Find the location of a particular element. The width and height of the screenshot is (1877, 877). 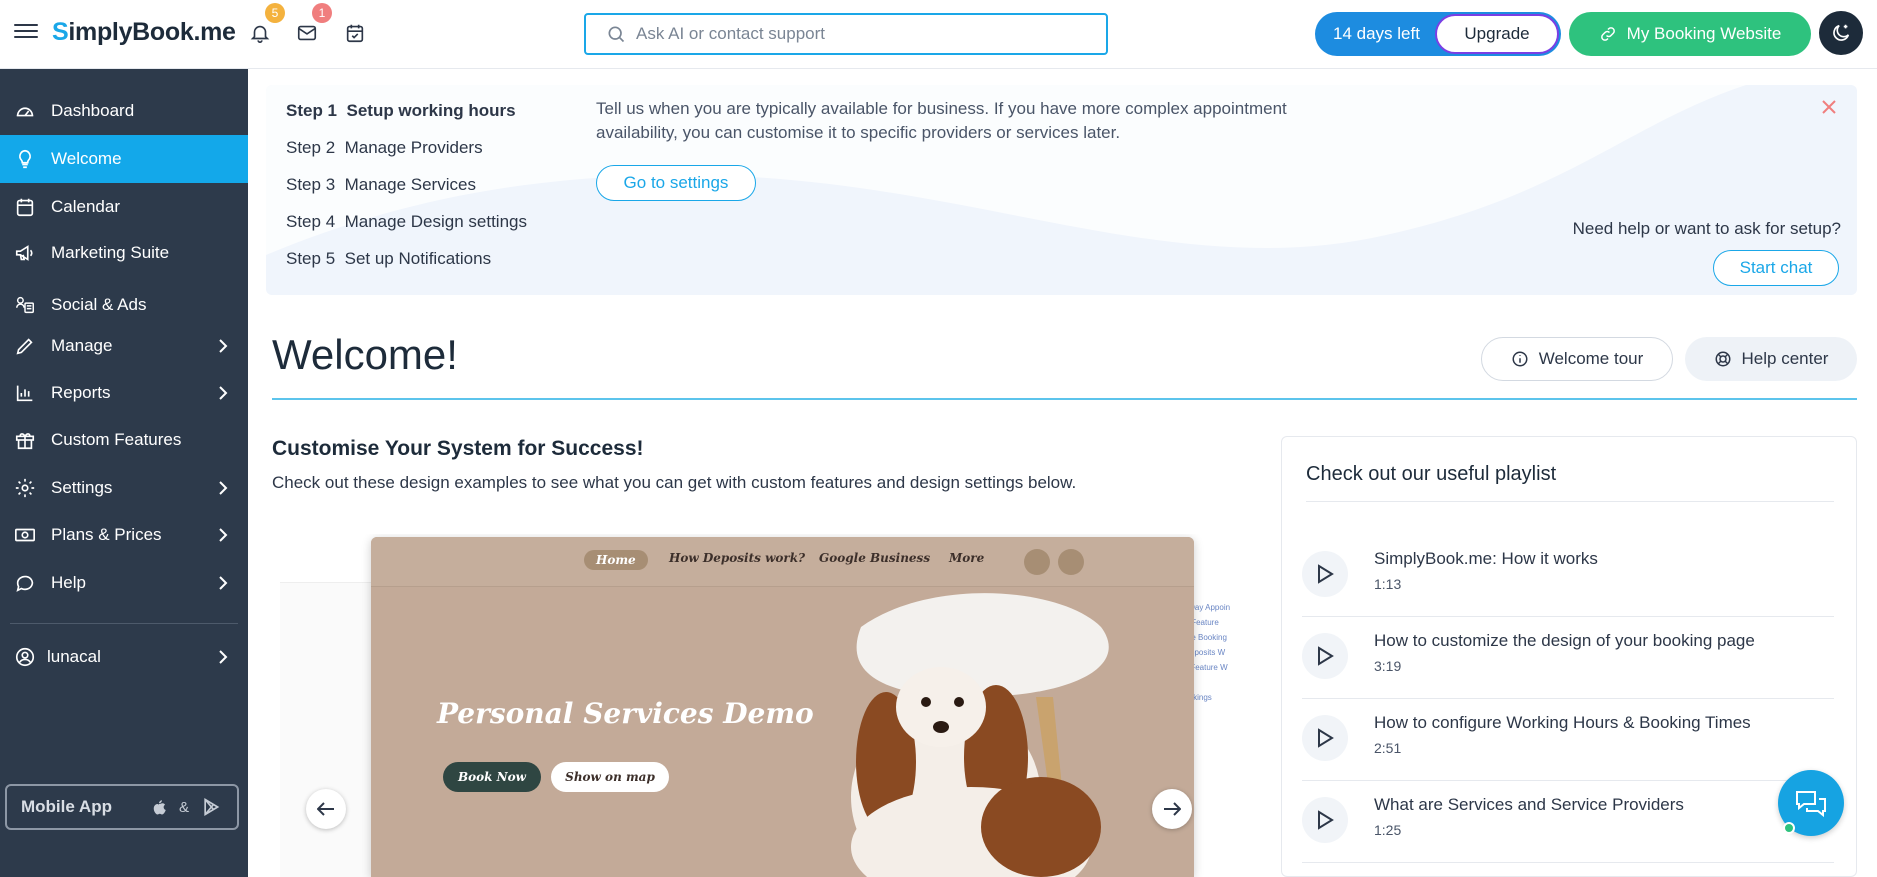

sidebar-item-welcome: Welcome is located at coordinates (124, 159).